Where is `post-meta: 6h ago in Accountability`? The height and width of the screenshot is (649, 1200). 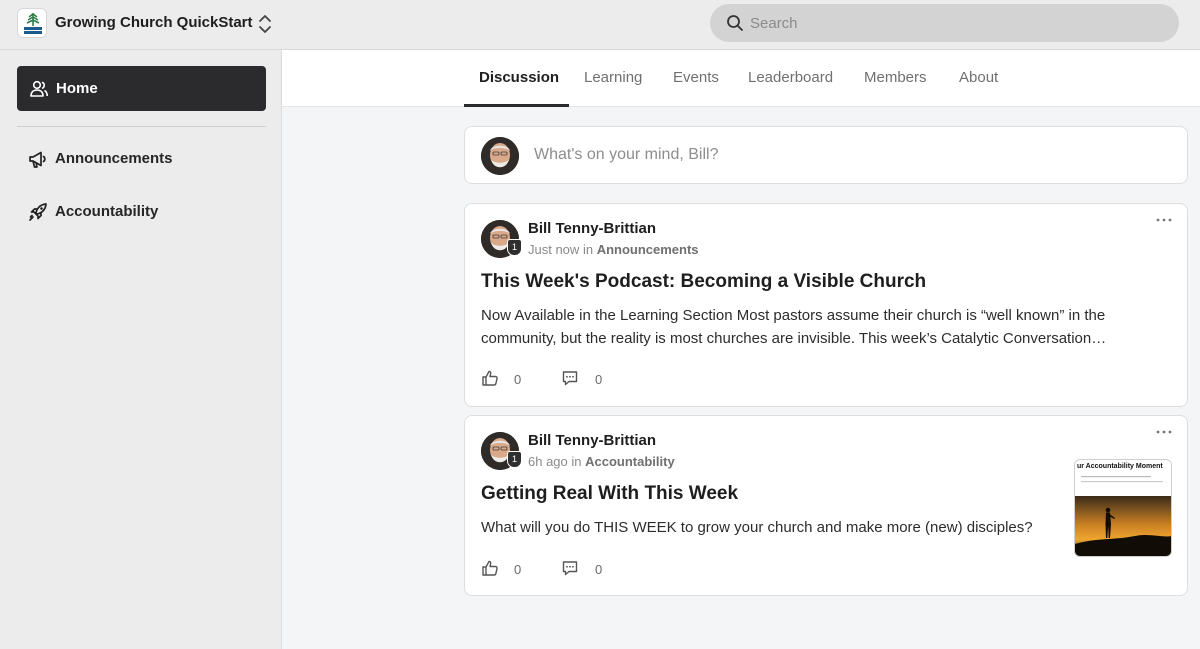
post-meta: 6h ago in Accountability is located at coordinates (601, 461).